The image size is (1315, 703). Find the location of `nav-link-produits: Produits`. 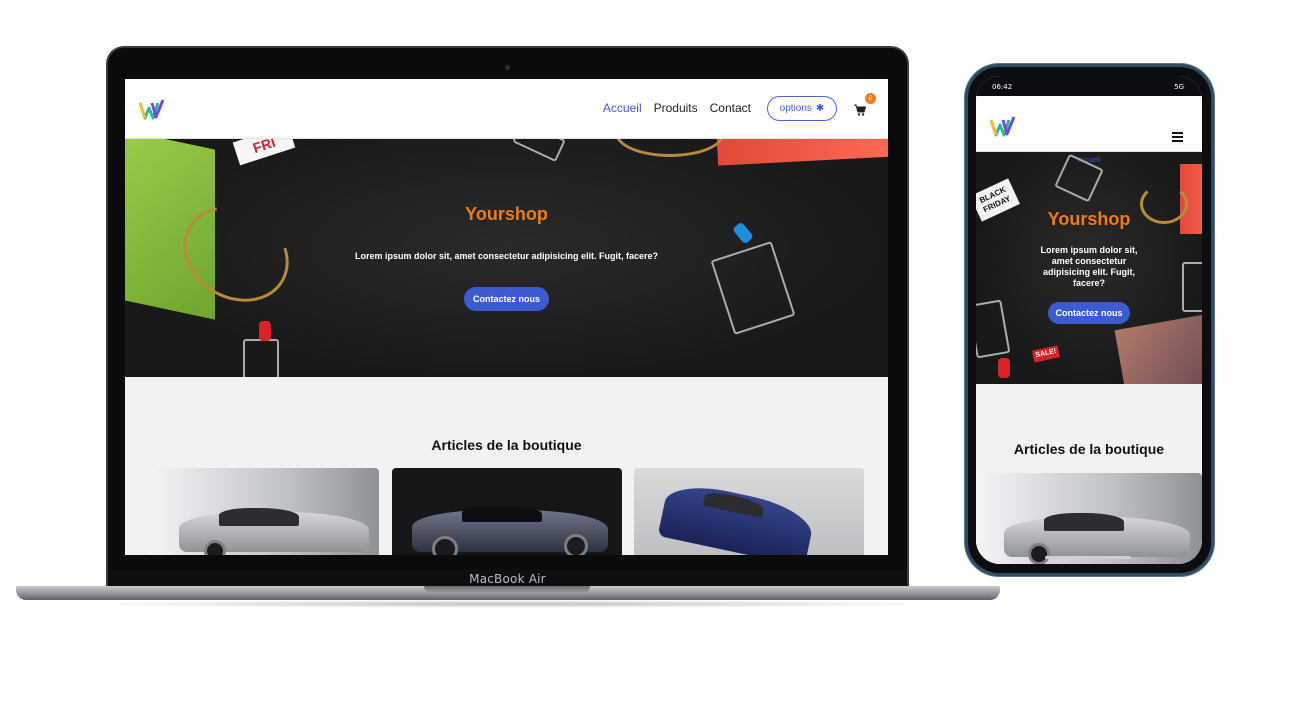

nav-link-produits: Produits is located at coordinates (676, 108).